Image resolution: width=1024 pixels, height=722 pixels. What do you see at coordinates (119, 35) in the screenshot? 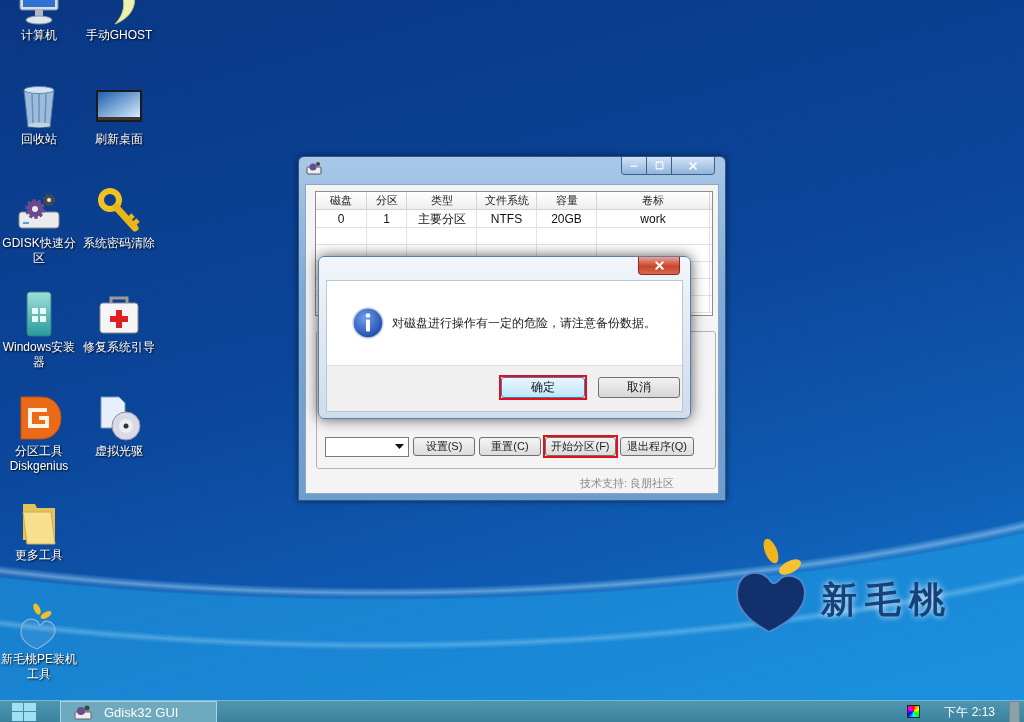
I see `desktop-icon-label: 手动GHOST` at bounding box center [119, 35].